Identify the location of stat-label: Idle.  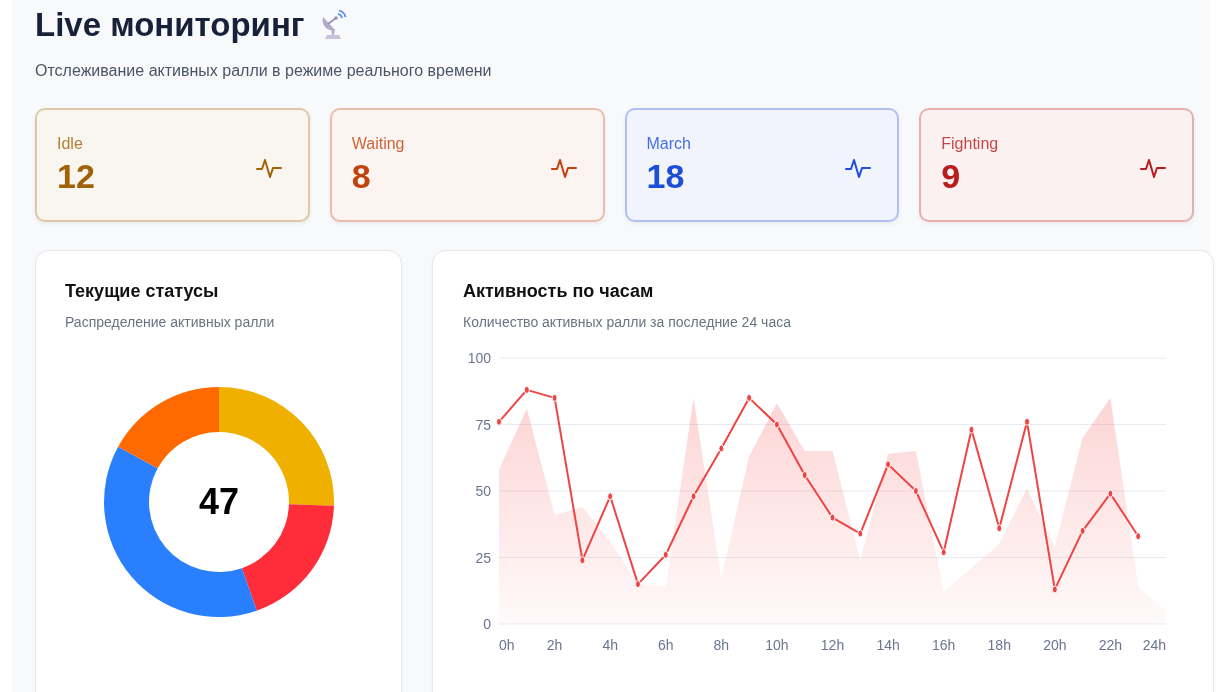
(70, 143).